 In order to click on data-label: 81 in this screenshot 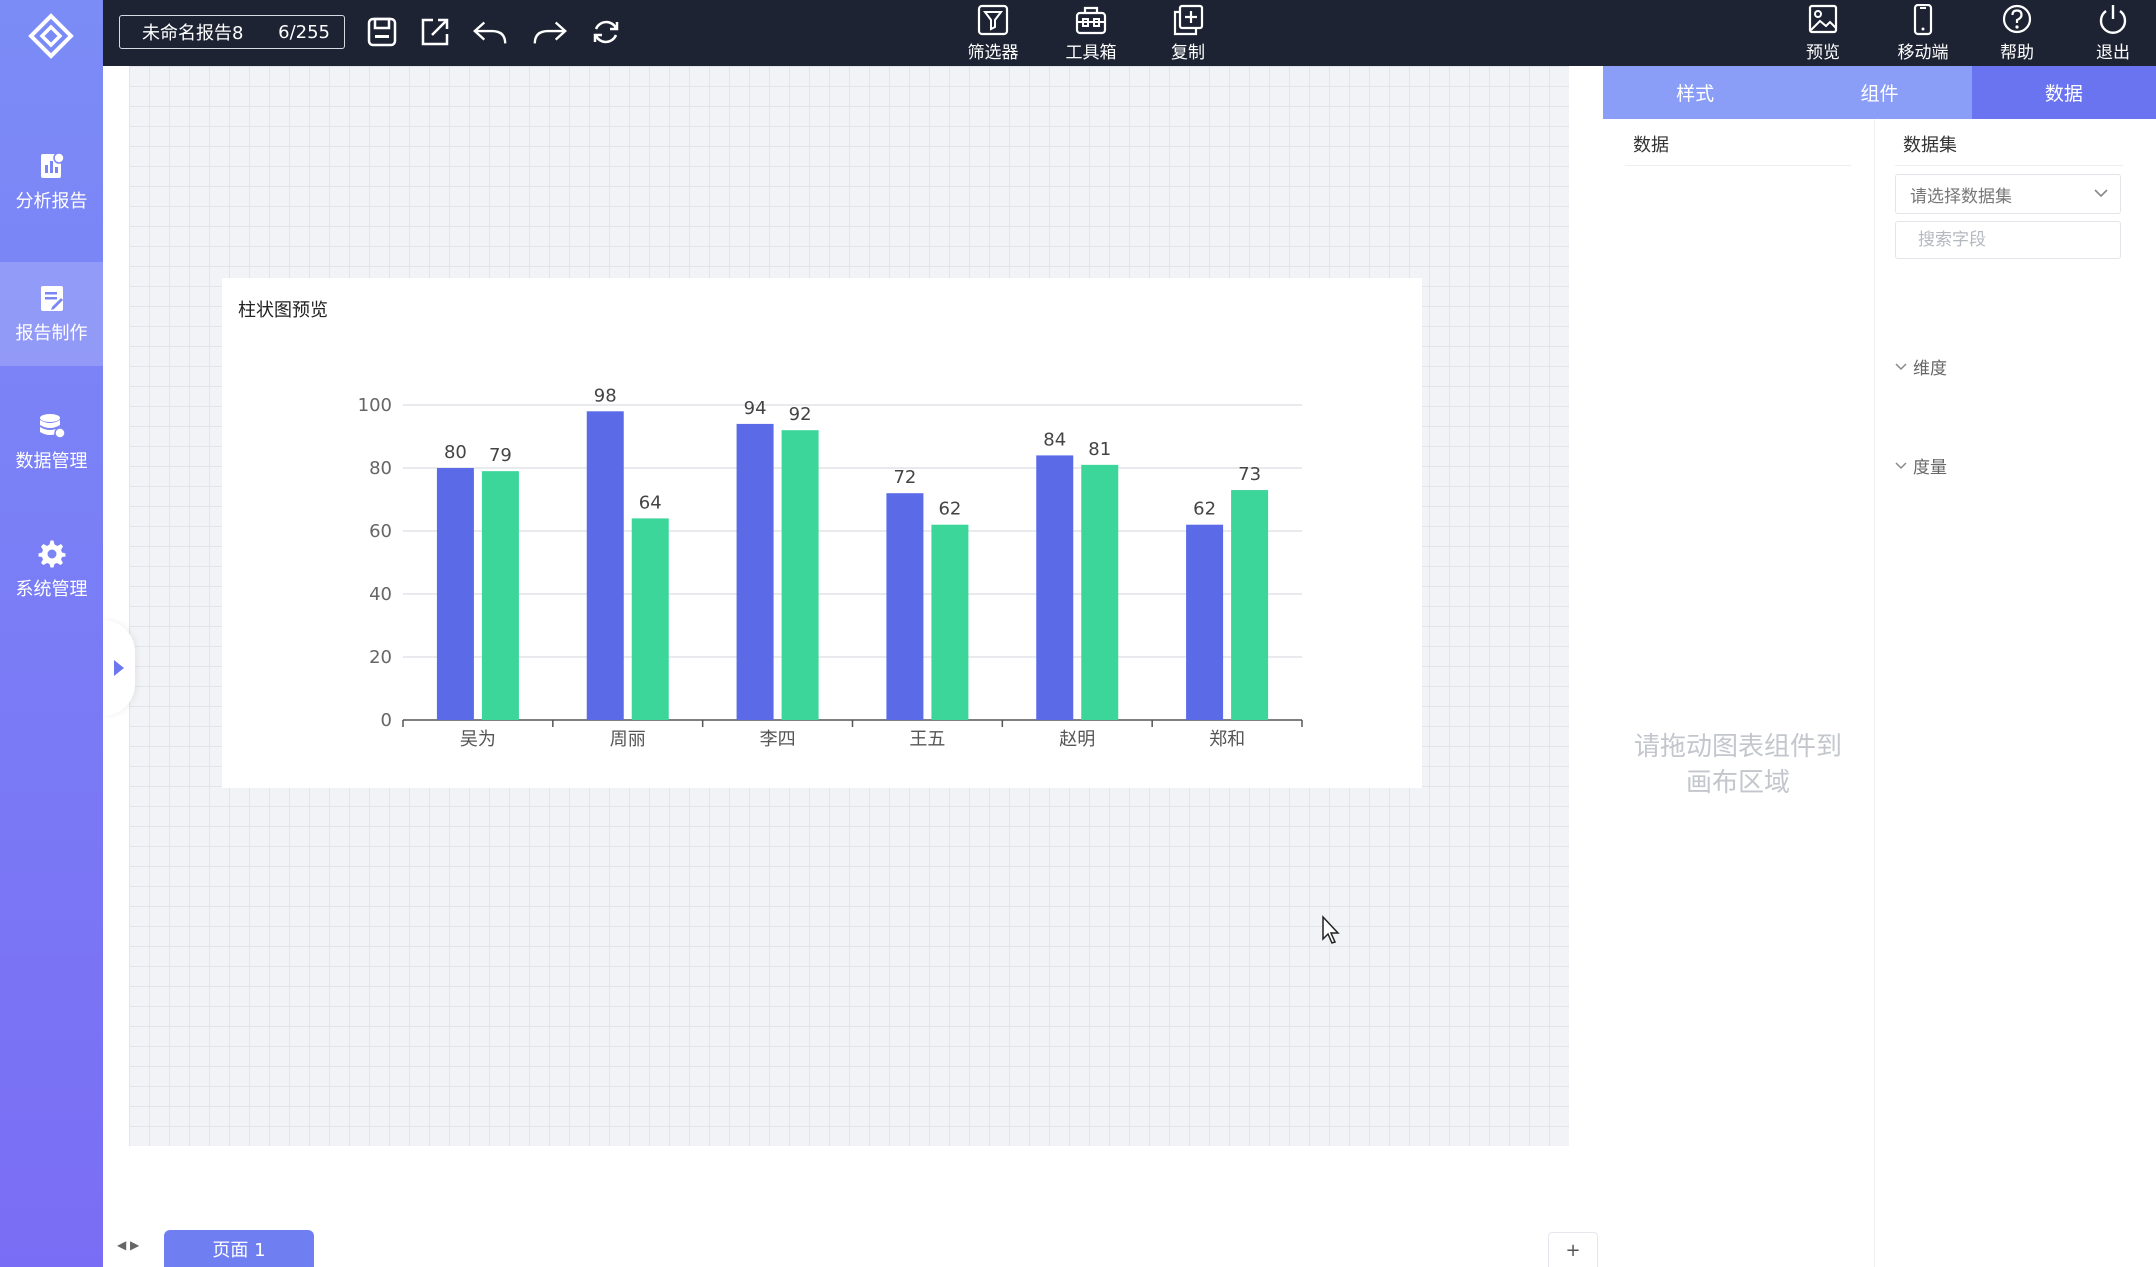, I will do `click(1099, 449)`.